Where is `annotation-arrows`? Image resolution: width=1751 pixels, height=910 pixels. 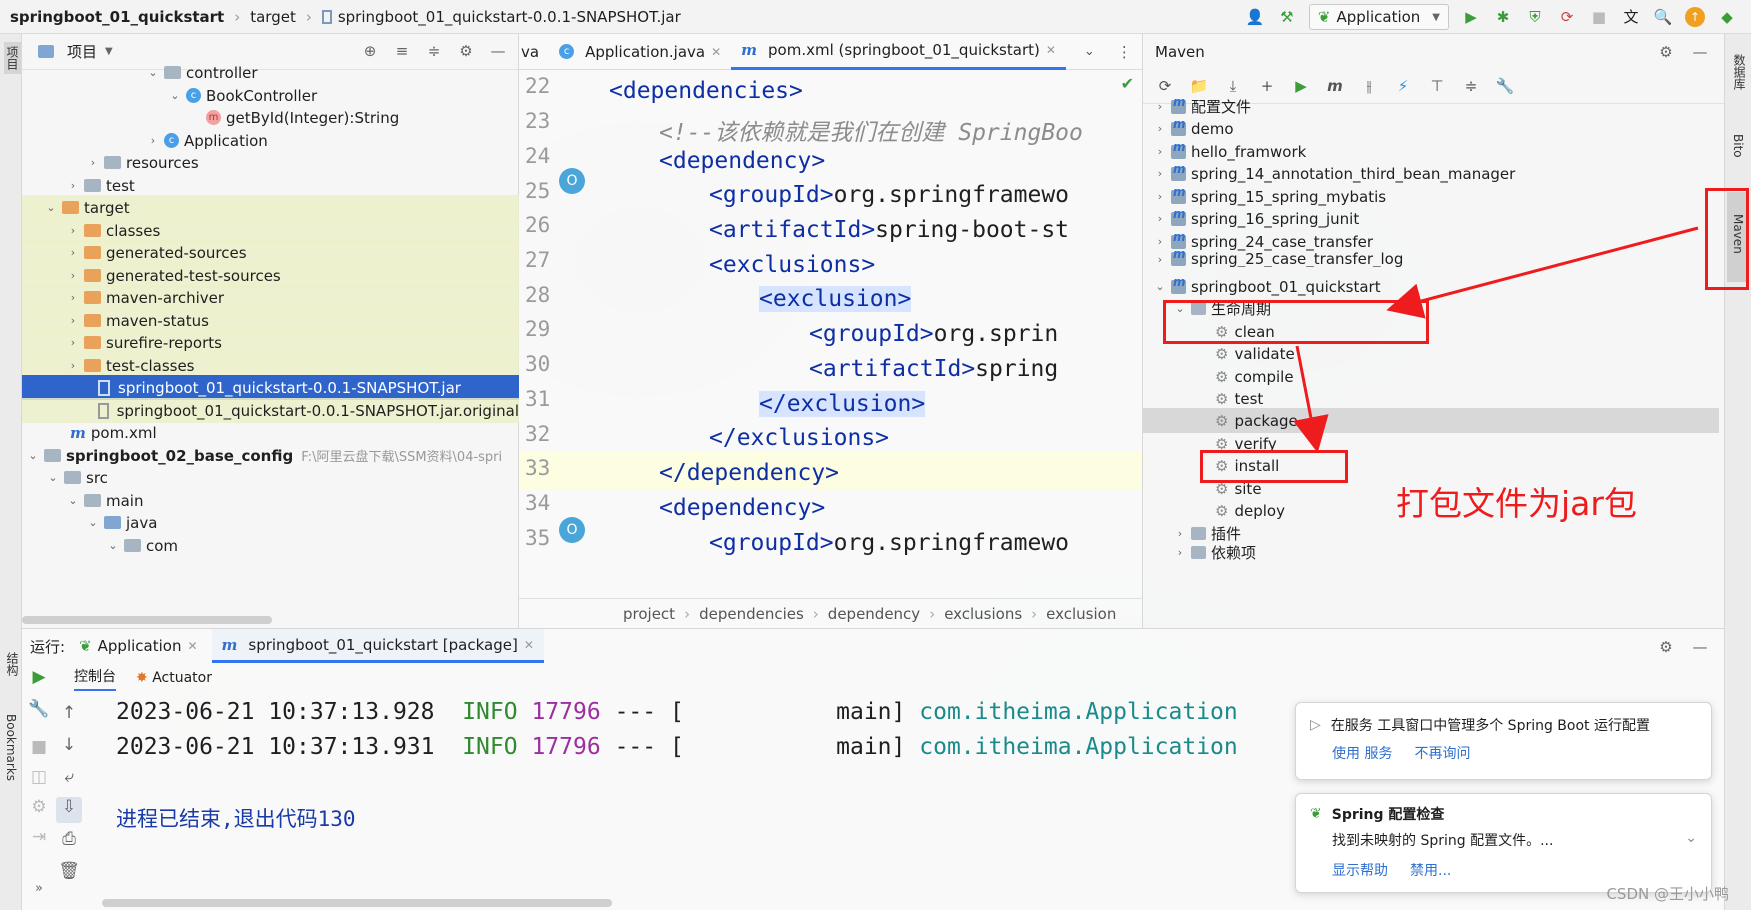 annotation-arrows is located at coordinates (1496, 339).